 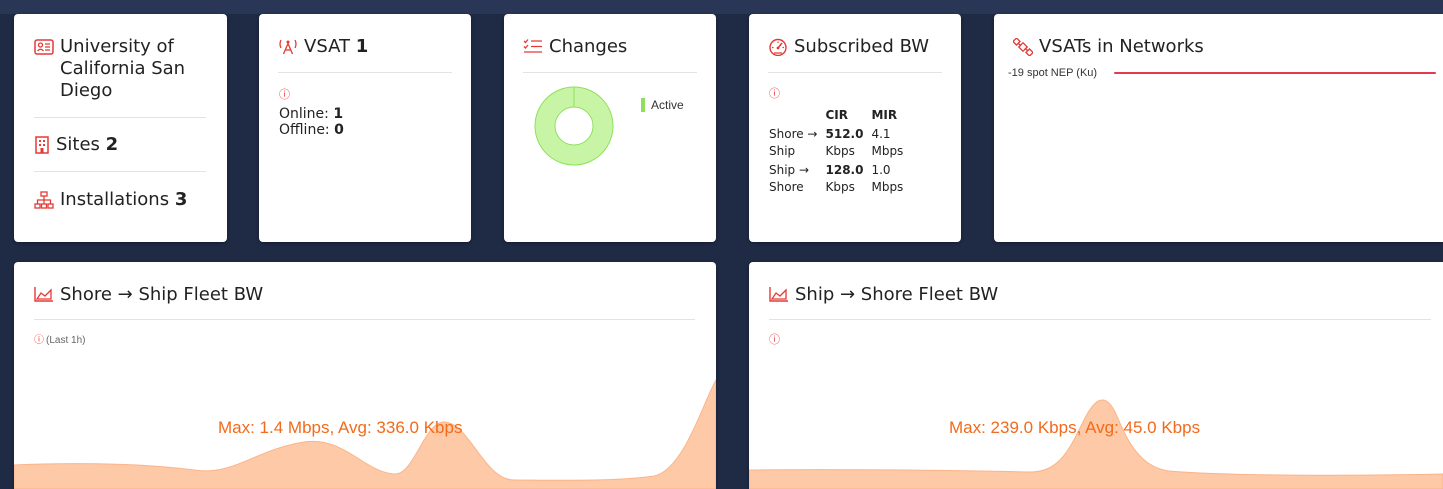 I want to click on online-label: Online:, so click(x=304, y=114).